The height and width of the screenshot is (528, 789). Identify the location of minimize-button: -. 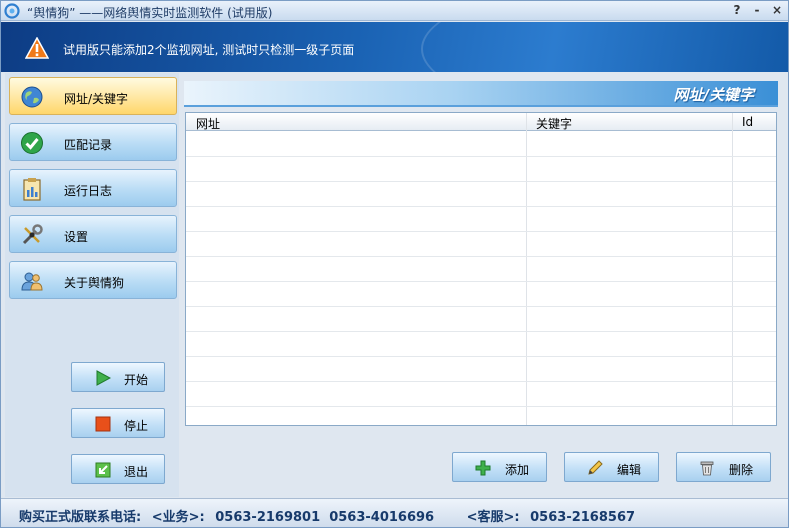
(757, 10).